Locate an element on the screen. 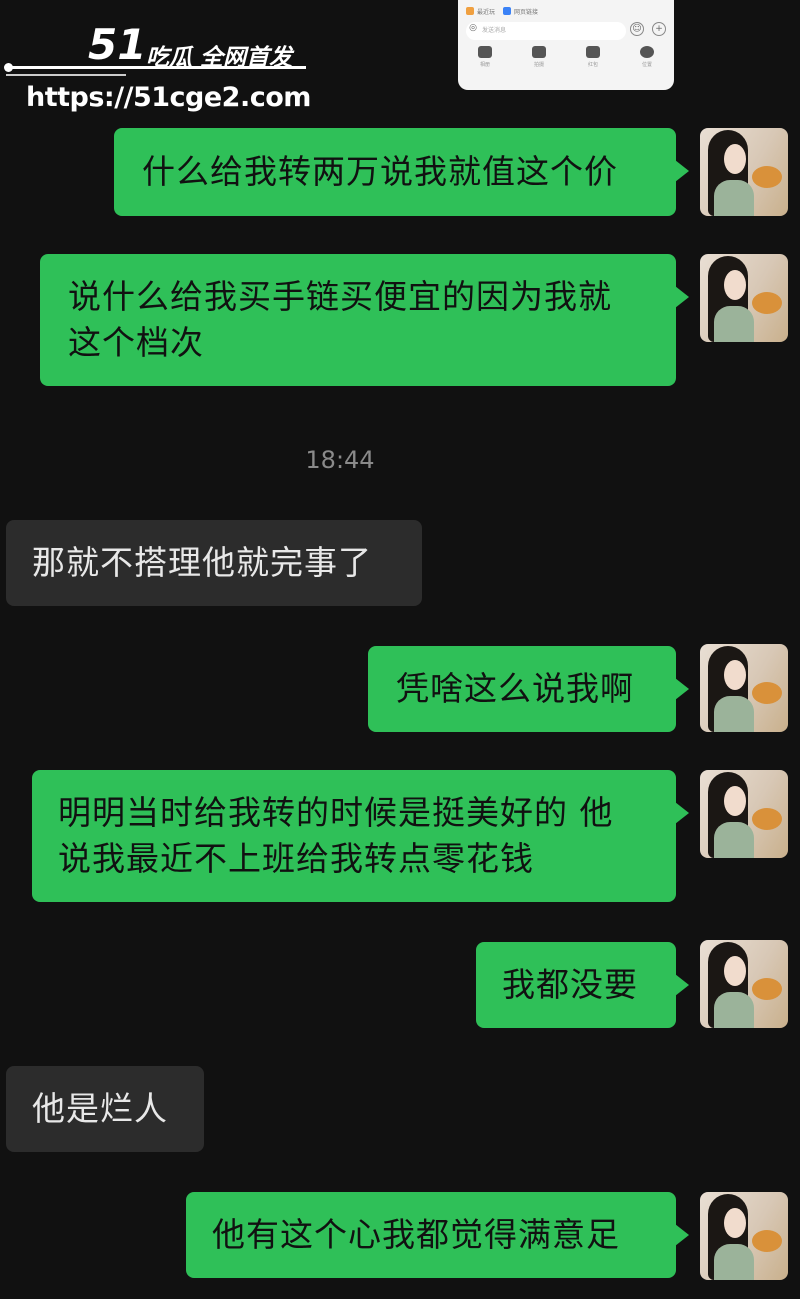  card-tool-label: 位置 is located at coordinates (646, 65).